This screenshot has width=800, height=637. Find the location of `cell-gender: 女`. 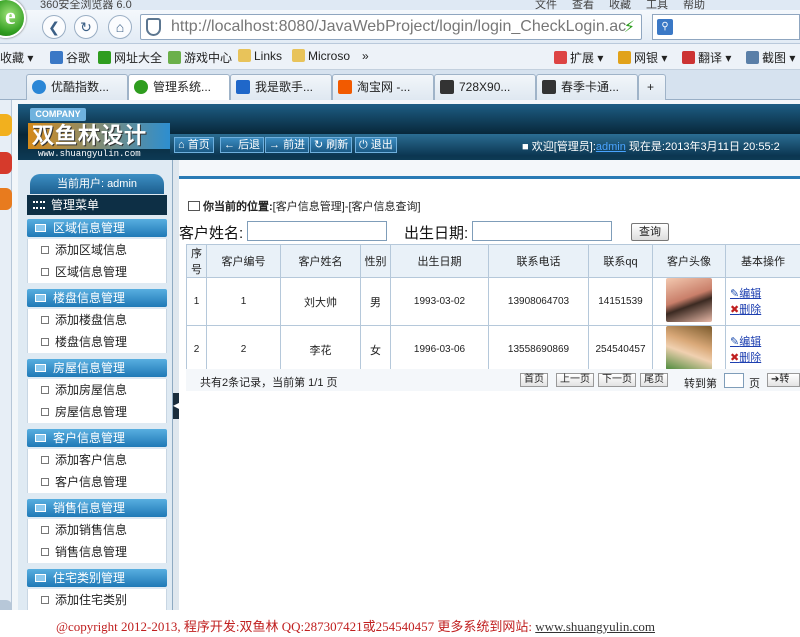

cell-gender: 女 is located at coordinates (375, 349).